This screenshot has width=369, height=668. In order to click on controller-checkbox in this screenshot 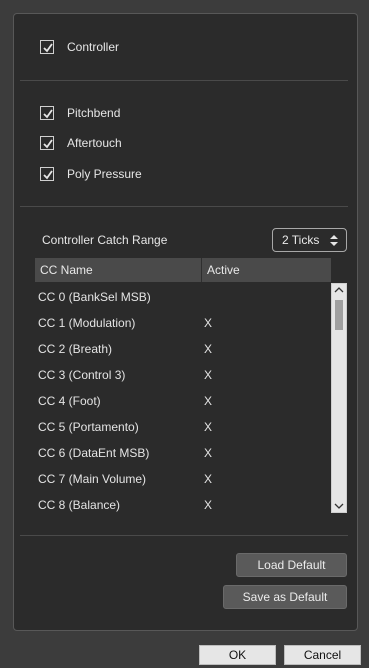, I will do `click(47, 47)`.